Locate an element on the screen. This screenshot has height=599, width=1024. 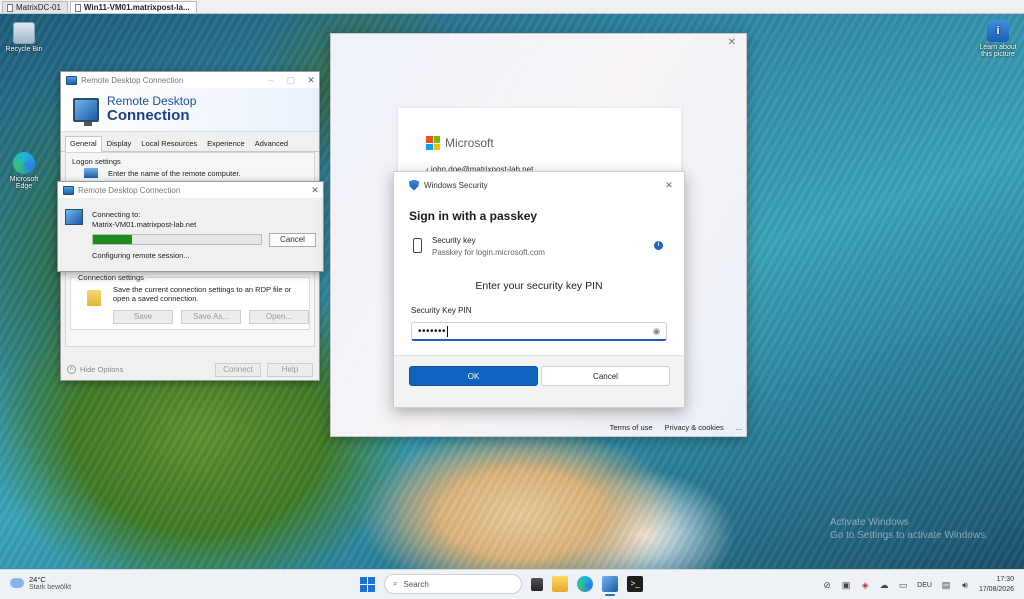
help-button: Help is located at coordinates (290, 370).